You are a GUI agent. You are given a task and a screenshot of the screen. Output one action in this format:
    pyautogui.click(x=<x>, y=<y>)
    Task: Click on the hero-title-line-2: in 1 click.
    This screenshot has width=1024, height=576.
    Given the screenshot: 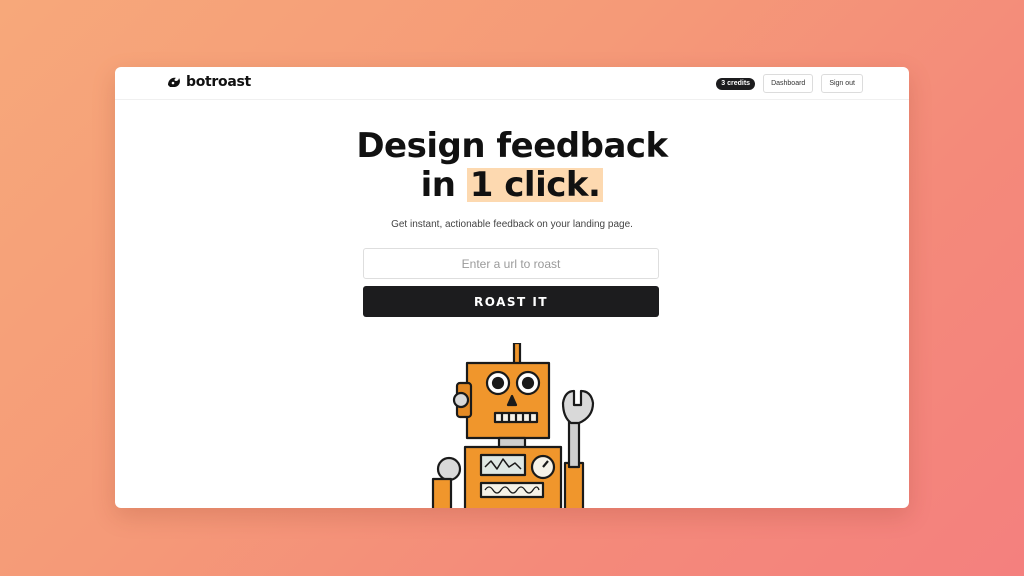 What is the action you would take?
    pyautogui.click(x=512, y=185)
    